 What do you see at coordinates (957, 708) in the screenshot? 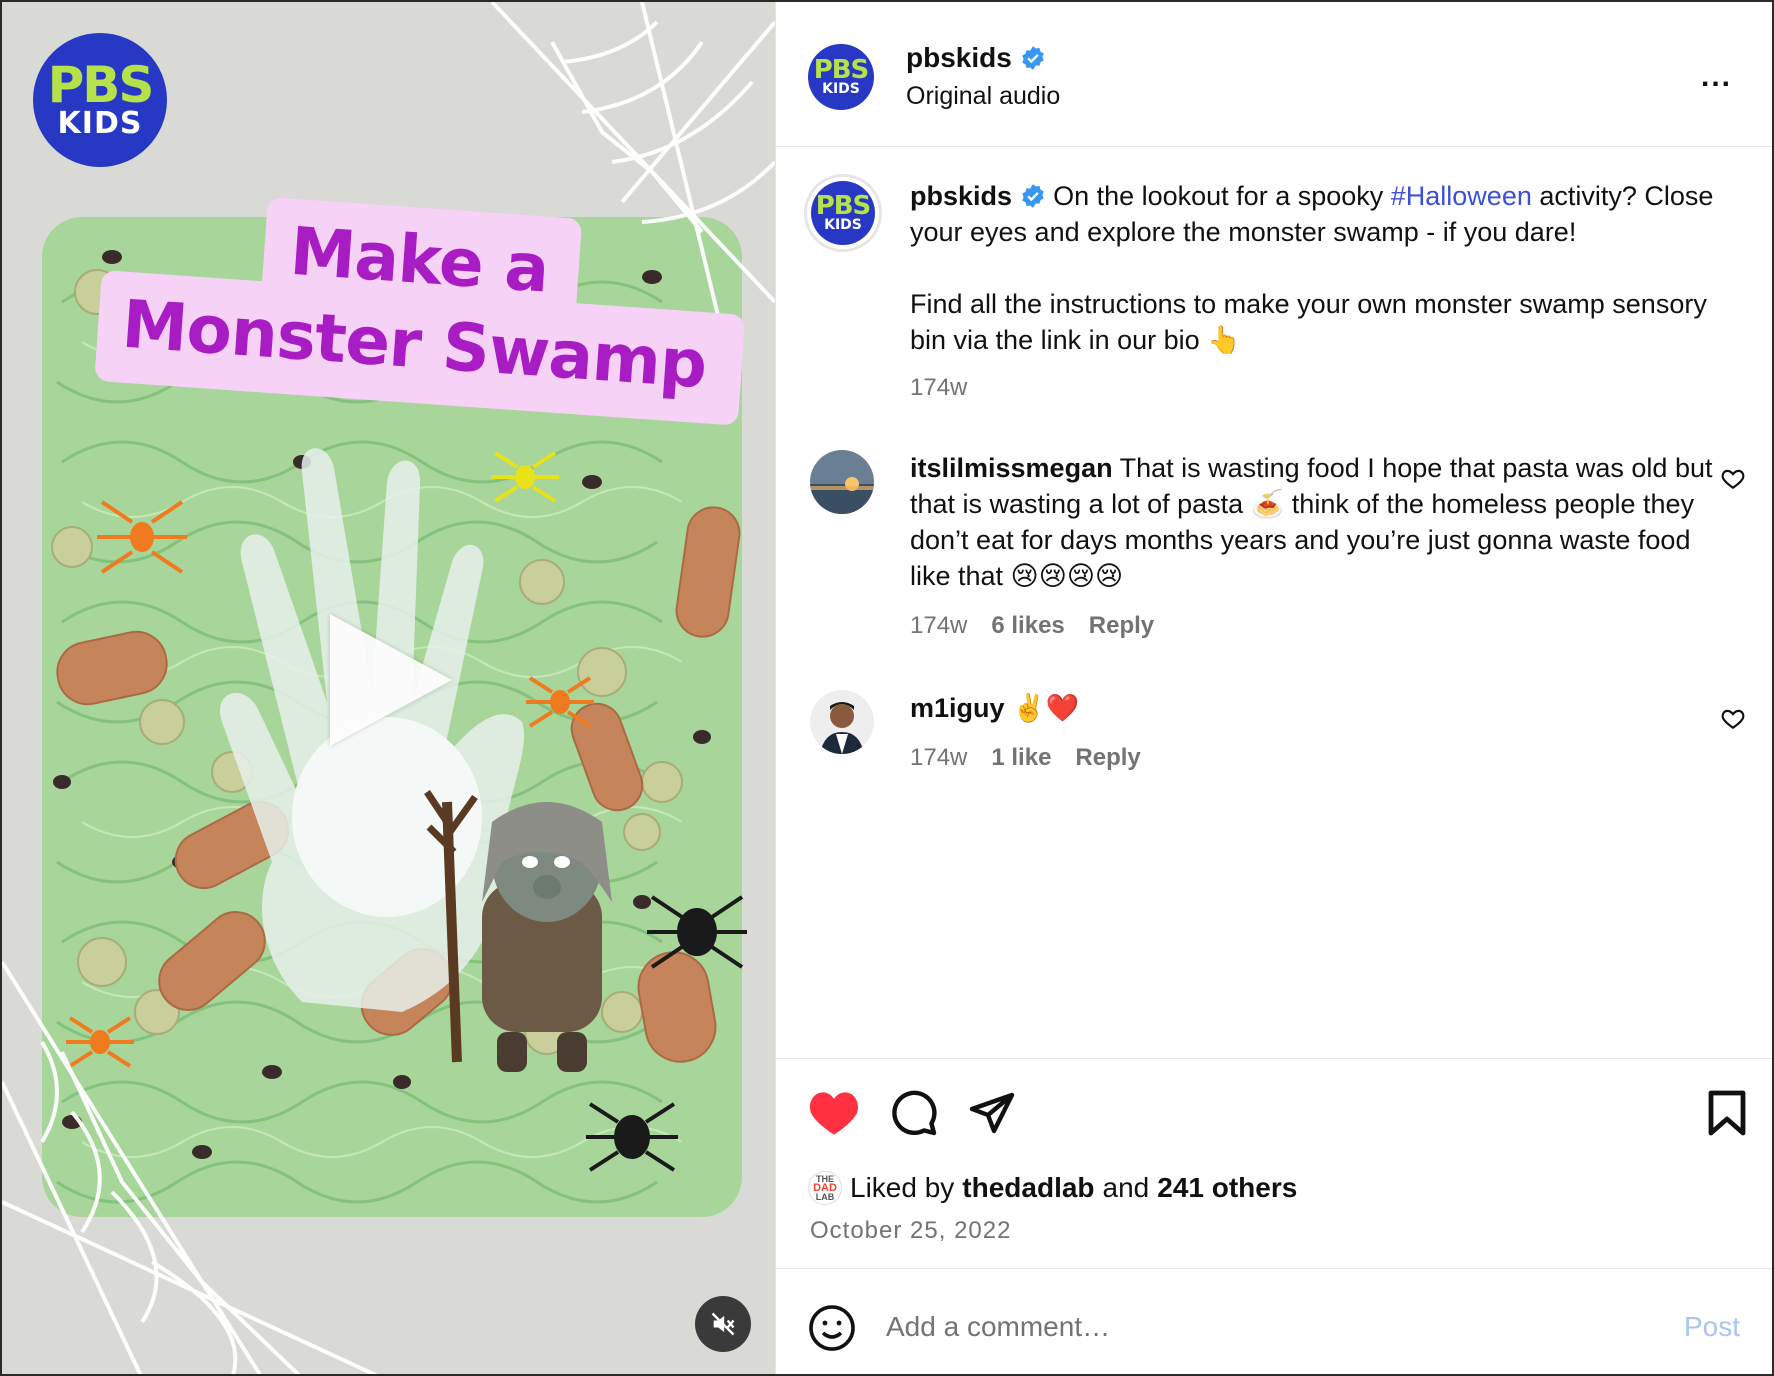
I see `comment-username: m1iguy` at bounding box center [957, 708].